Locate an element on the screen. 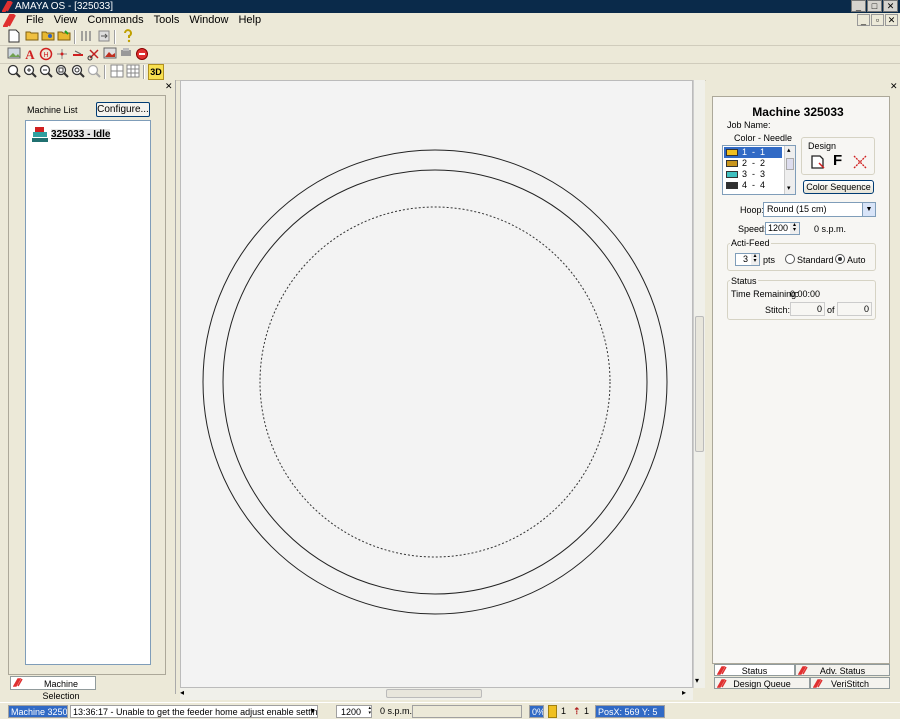  stitch-label: Stitch: is located at coordinates (778, 310).